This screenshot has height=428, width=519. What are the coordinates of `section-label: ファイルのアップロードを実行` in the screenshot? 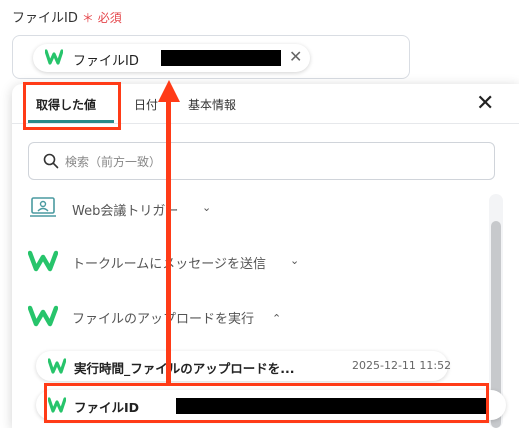 It's located at (163, 319).